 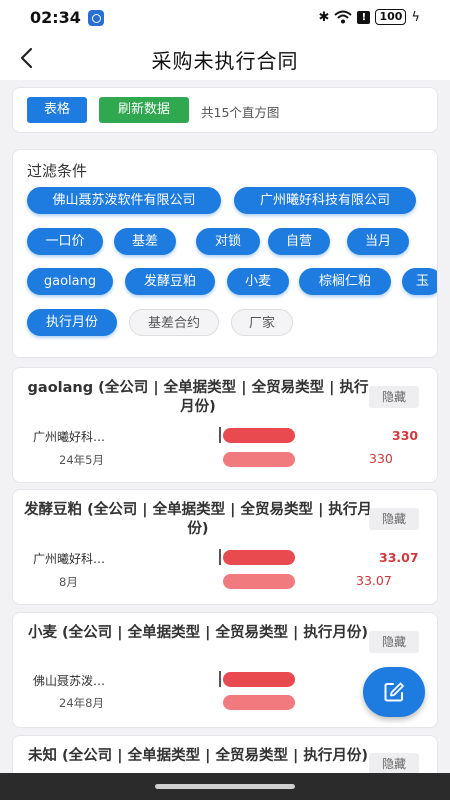 What do you see at coordinates (391, 17) in the screenshot?
I see `battery-icon: 100` at bounding box center [391, 17].